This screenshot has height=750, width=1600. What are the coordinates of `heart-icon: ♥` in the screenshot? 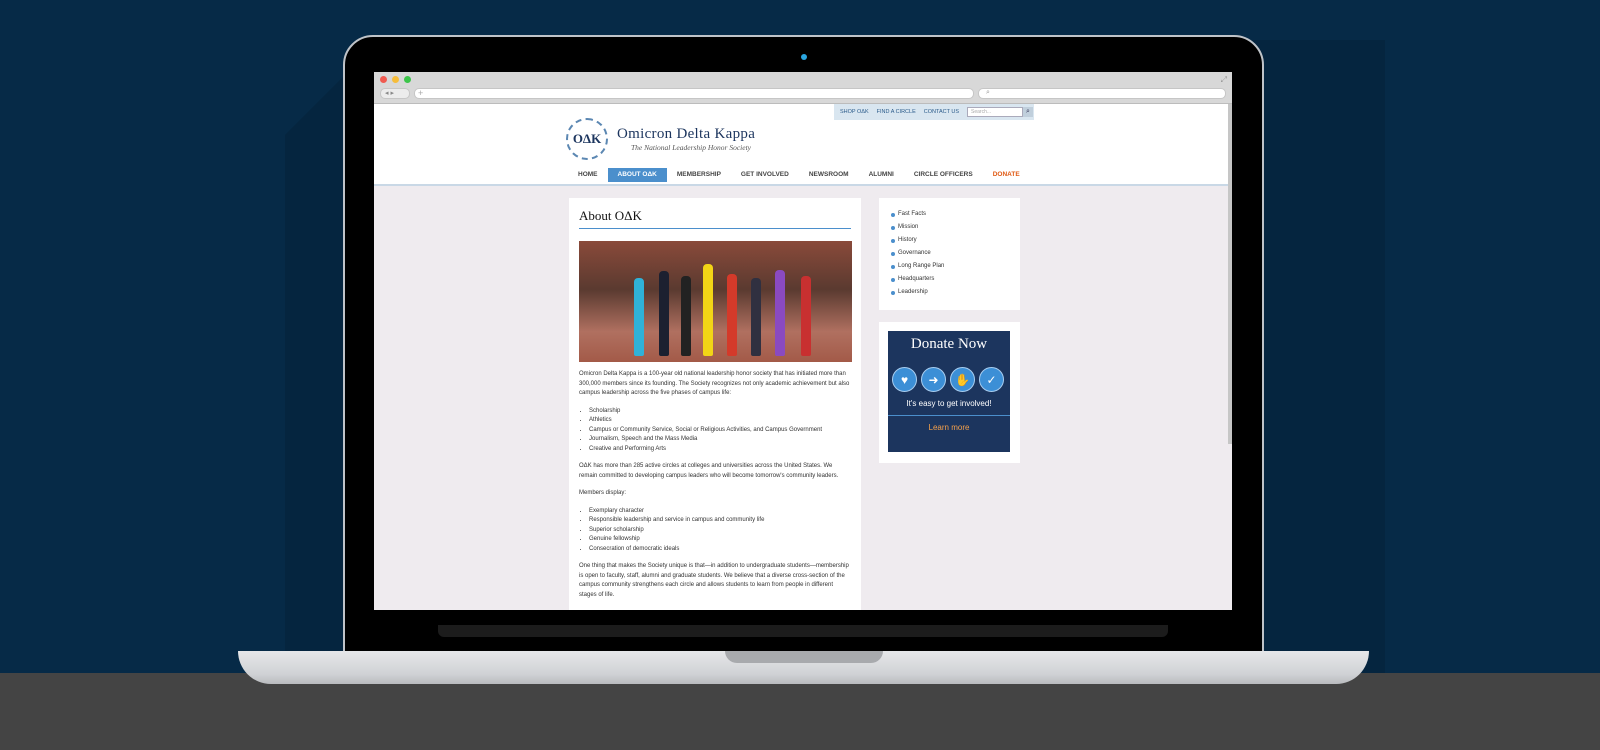 It's located at (904, 379).